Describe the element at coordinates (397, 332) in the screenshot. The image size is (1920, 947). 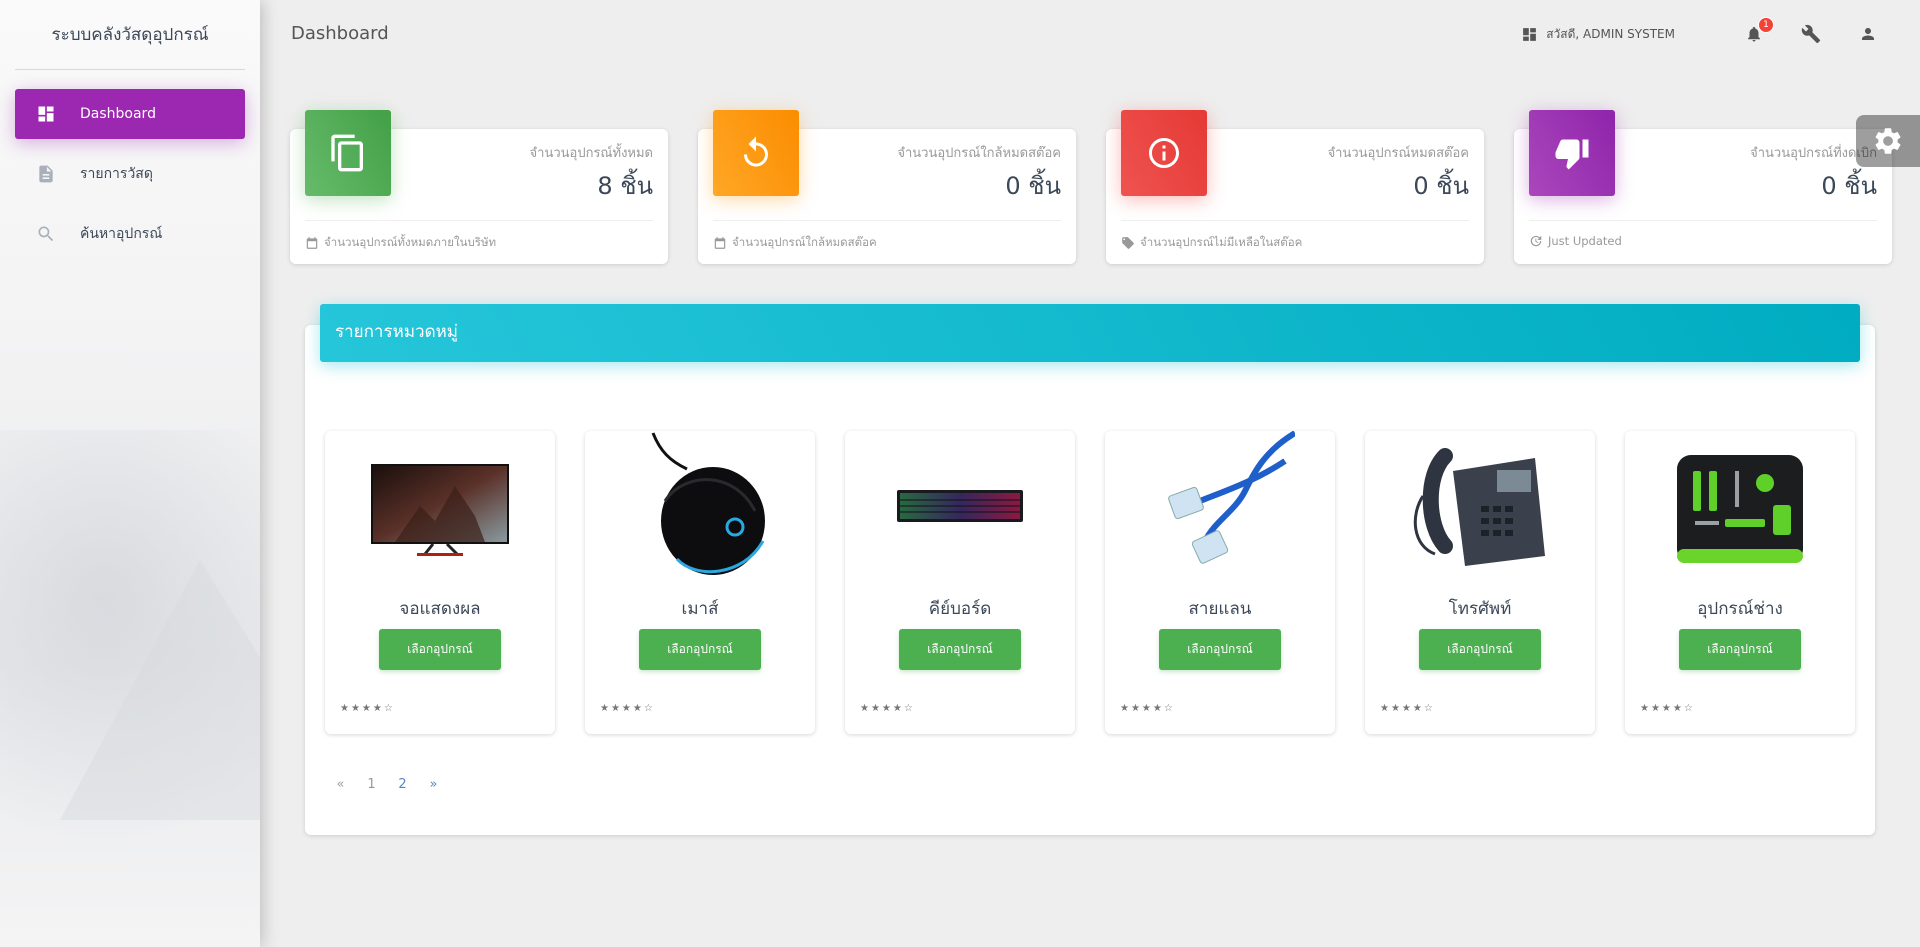
I see `category-panel-title: รายการหมวดหมู่` at that location.